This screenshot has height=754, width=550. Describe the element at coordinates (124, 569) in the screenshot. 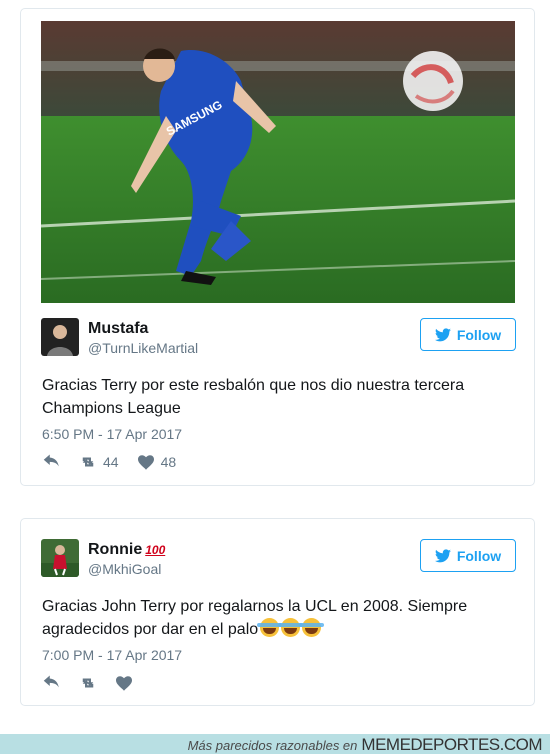

I see `user-handle: @MkhiGoal` at that location.